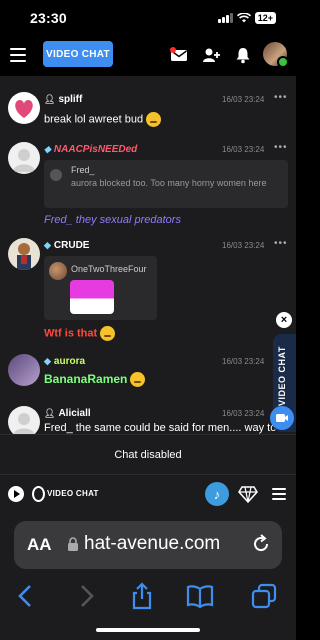 The width and height of the screenshot is (320, 640). What do you see at coordinates (200, 596) in the screenshot?
I see `bookmarks-icon` at bounding box center [200, 596].